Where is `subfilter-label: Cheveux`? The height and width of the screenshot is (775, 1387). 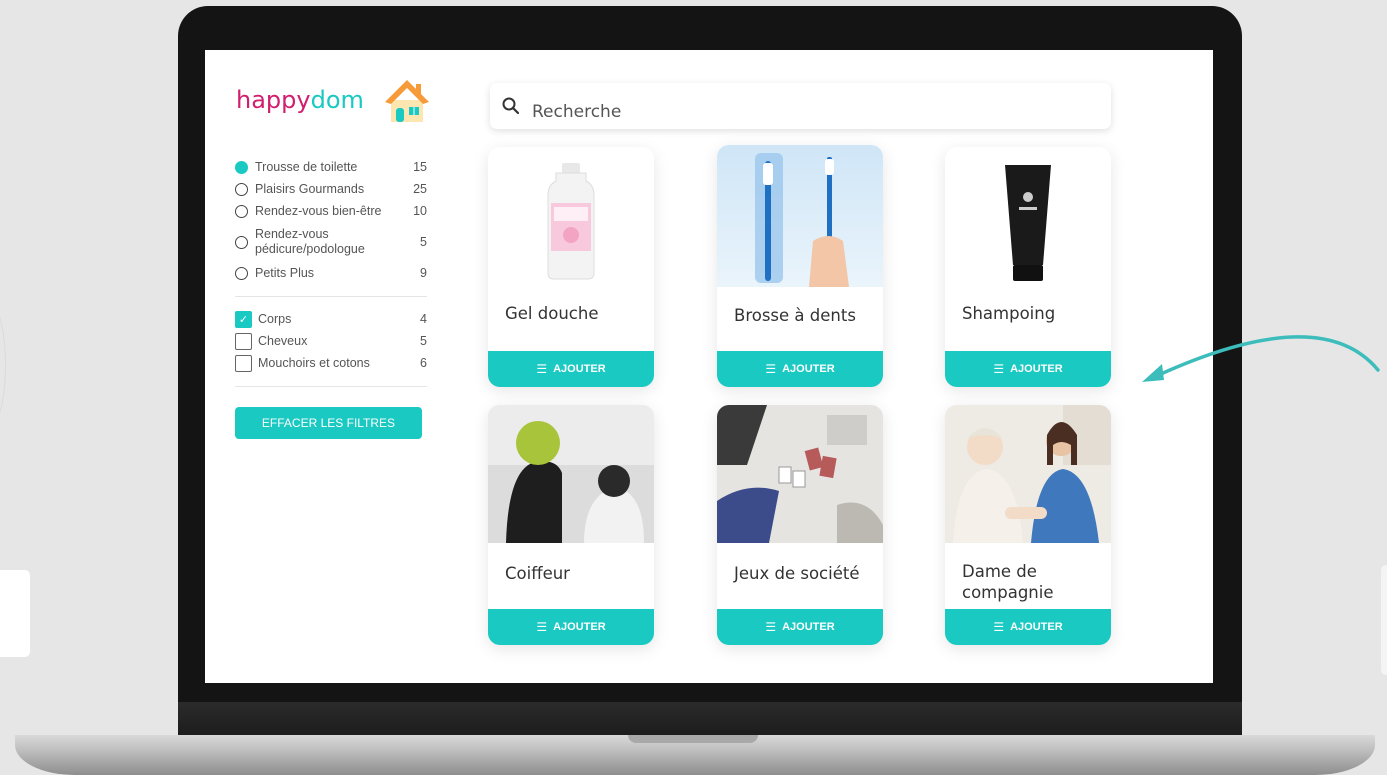 subfilter-label: Cheveux is located at coordinates (283, 340).